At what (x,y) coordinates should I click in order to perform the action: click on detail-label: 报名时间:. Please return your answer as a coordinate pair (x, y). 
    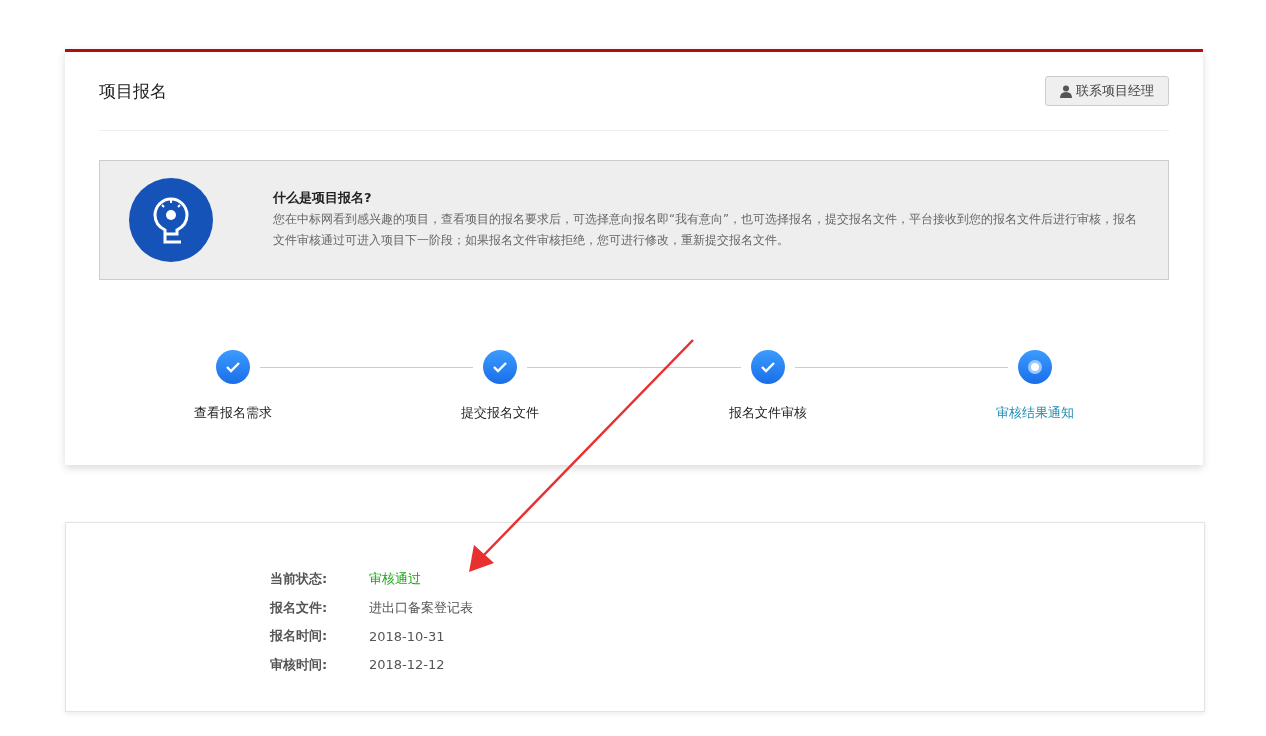
    Looking at the image, I should click on (299, 636).